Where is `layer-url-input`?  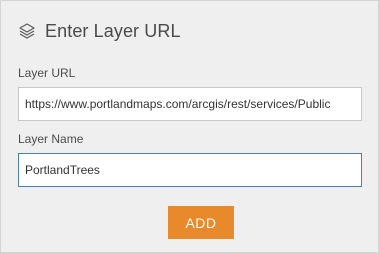
layer-url-input is located at coordinates (190, 104).